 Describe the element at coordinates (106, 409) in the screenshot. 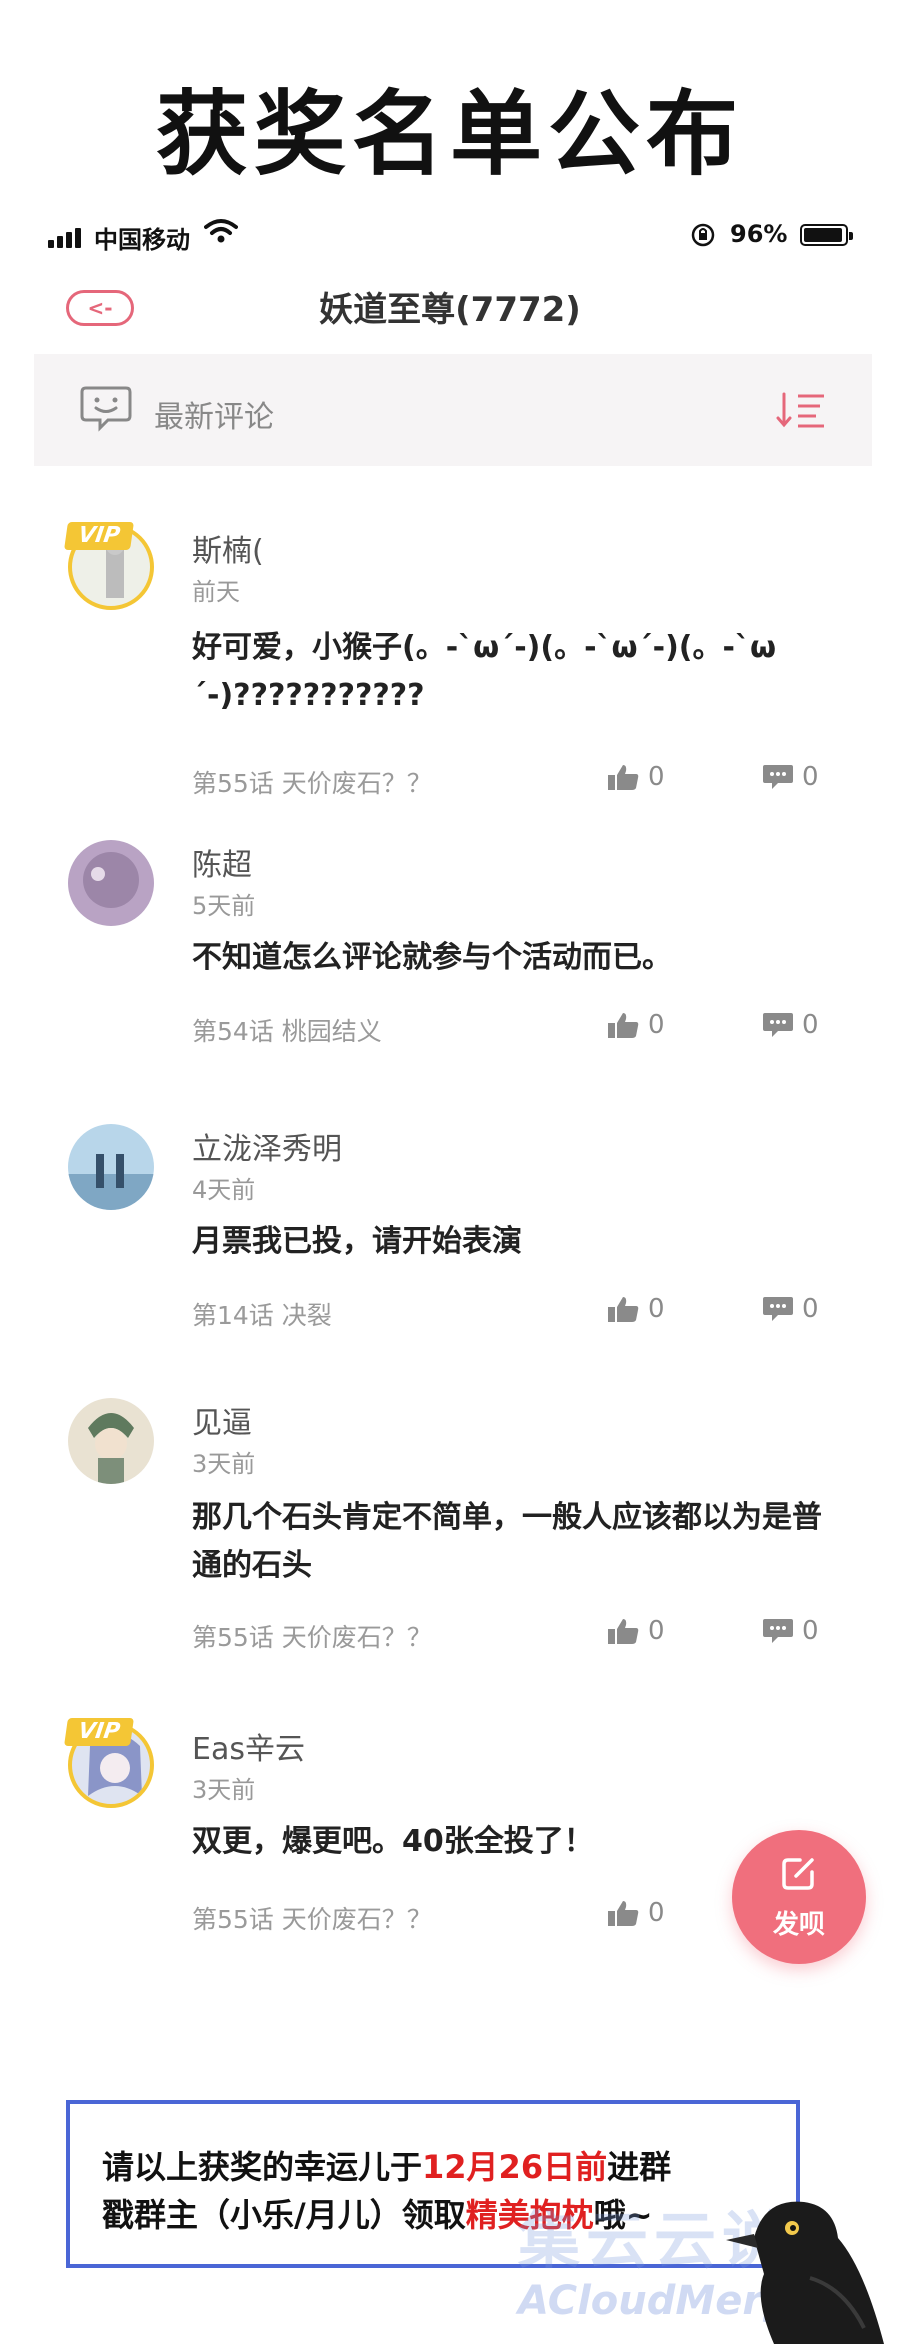

I see `comment-bubble-icon` at that location.